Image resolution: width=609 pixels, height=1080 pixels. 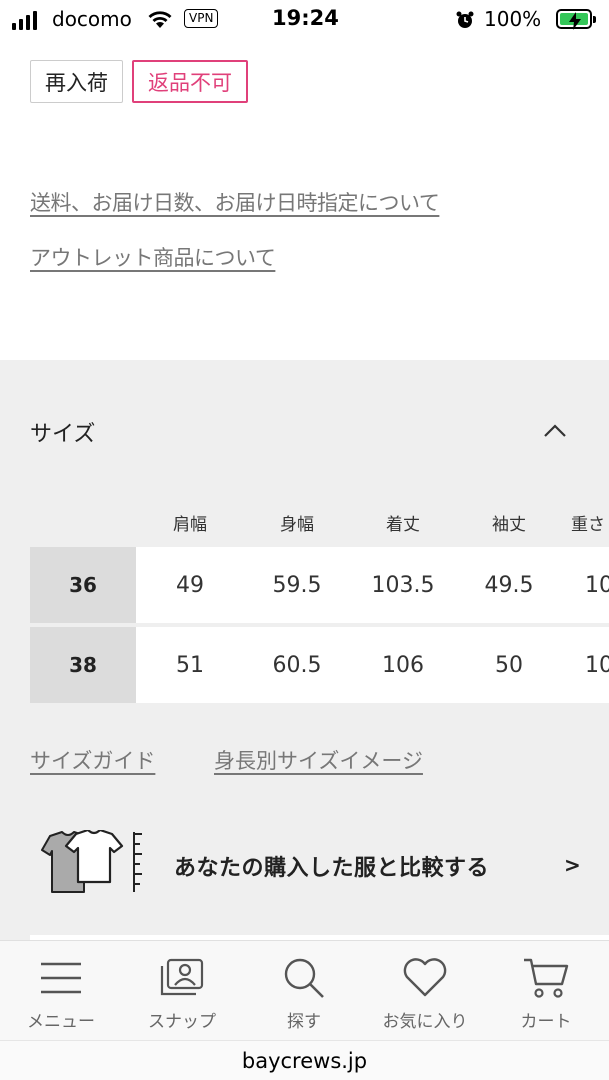 What do you see at coordinates (83, 665) in the screenshot?
I see `size-label: 38` at bounding box center [83, 665].